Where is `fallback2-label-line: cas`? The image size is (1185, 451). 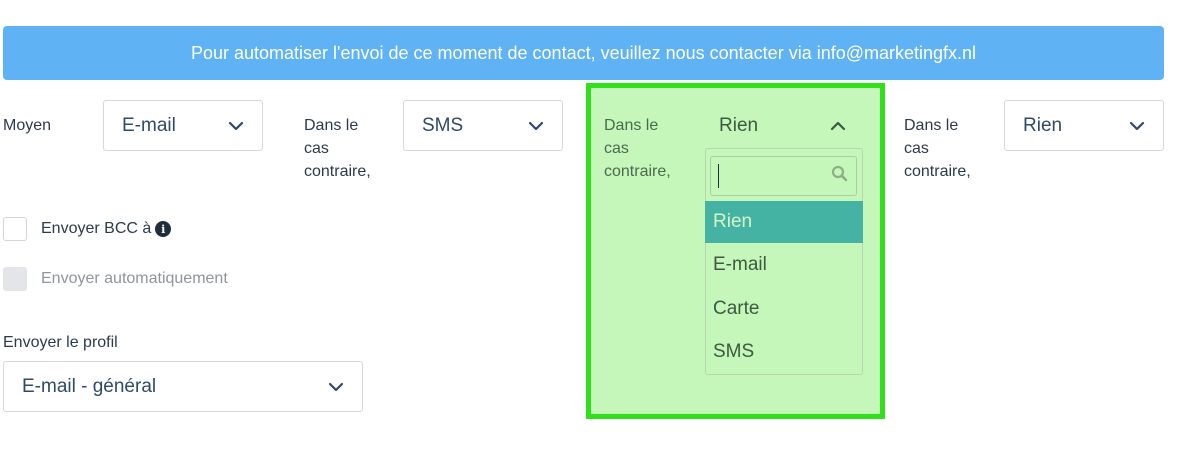
fallback2-label-line: cas is located at coordinates (616, 148).